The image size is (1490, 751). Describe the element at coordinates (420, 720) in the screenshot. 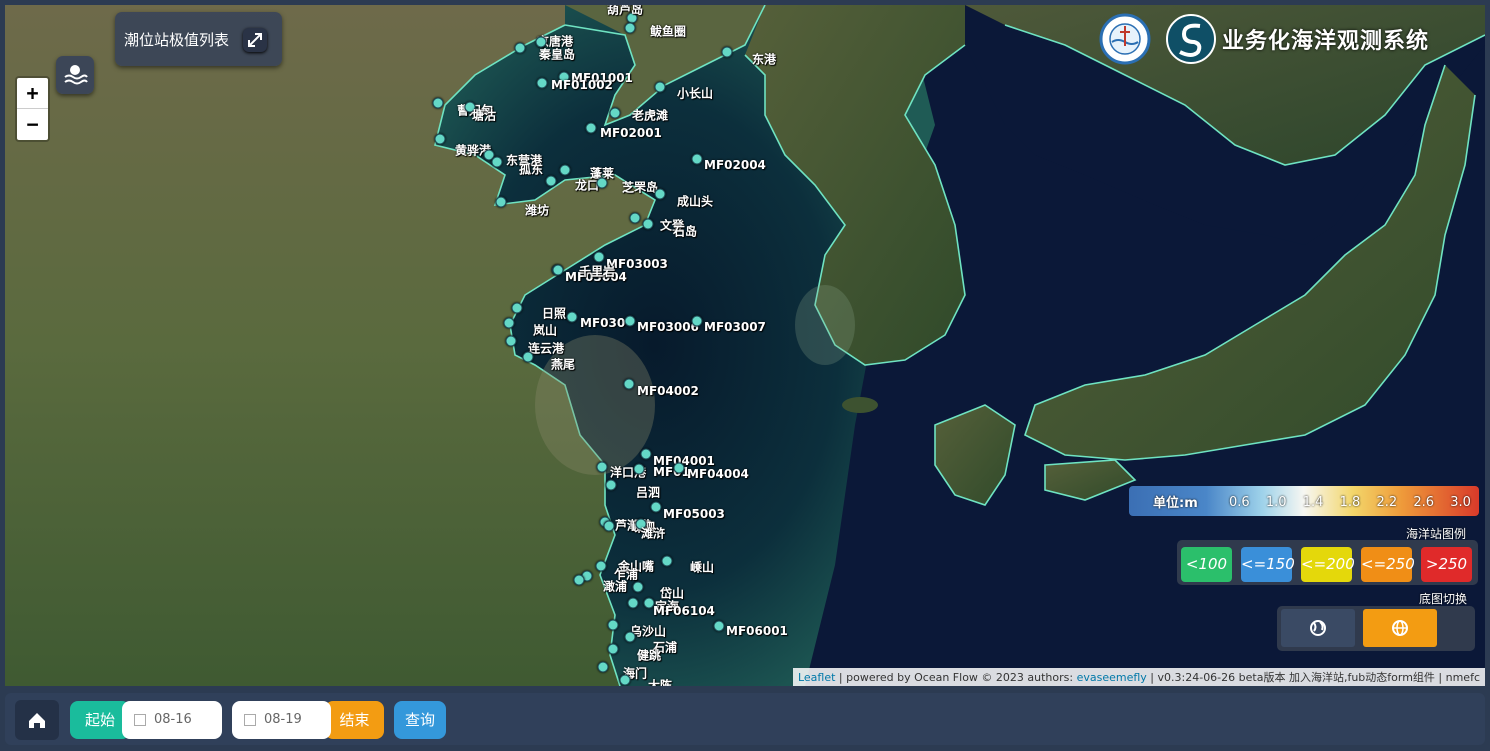

I see `query-button: 查询` at that location.